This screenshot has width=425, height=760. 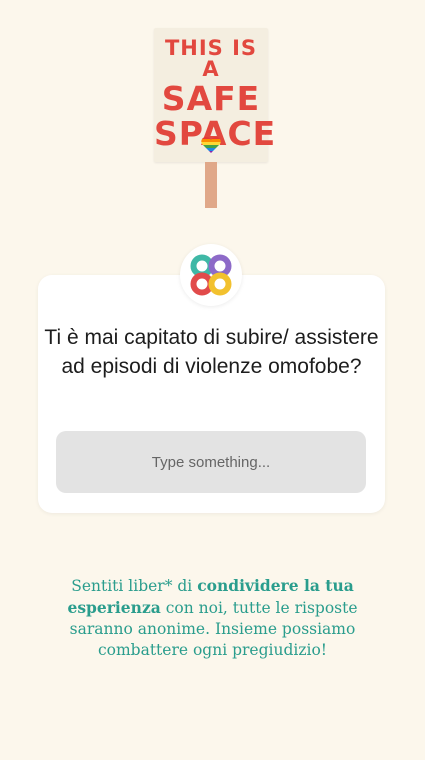 What do you see at coordinates (211, 58) in the screenshot?
I see `sign-line-1: THIS IS A` at bounding box center [211, 58].